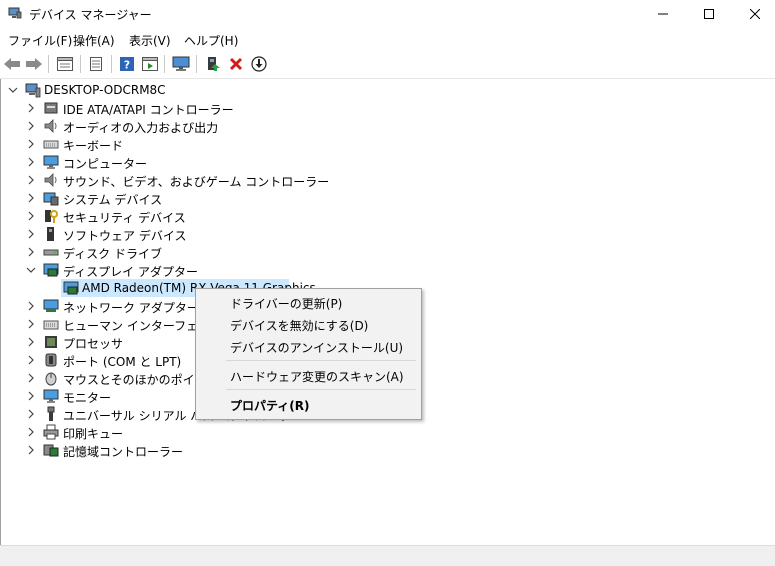 The height and width of the screenshot is (566, 775). What do you see at coordinates (123, 452) in the screenshot?
I see `tree-item-label: 記憶域コントローラー` at bounding box center [123, 452].